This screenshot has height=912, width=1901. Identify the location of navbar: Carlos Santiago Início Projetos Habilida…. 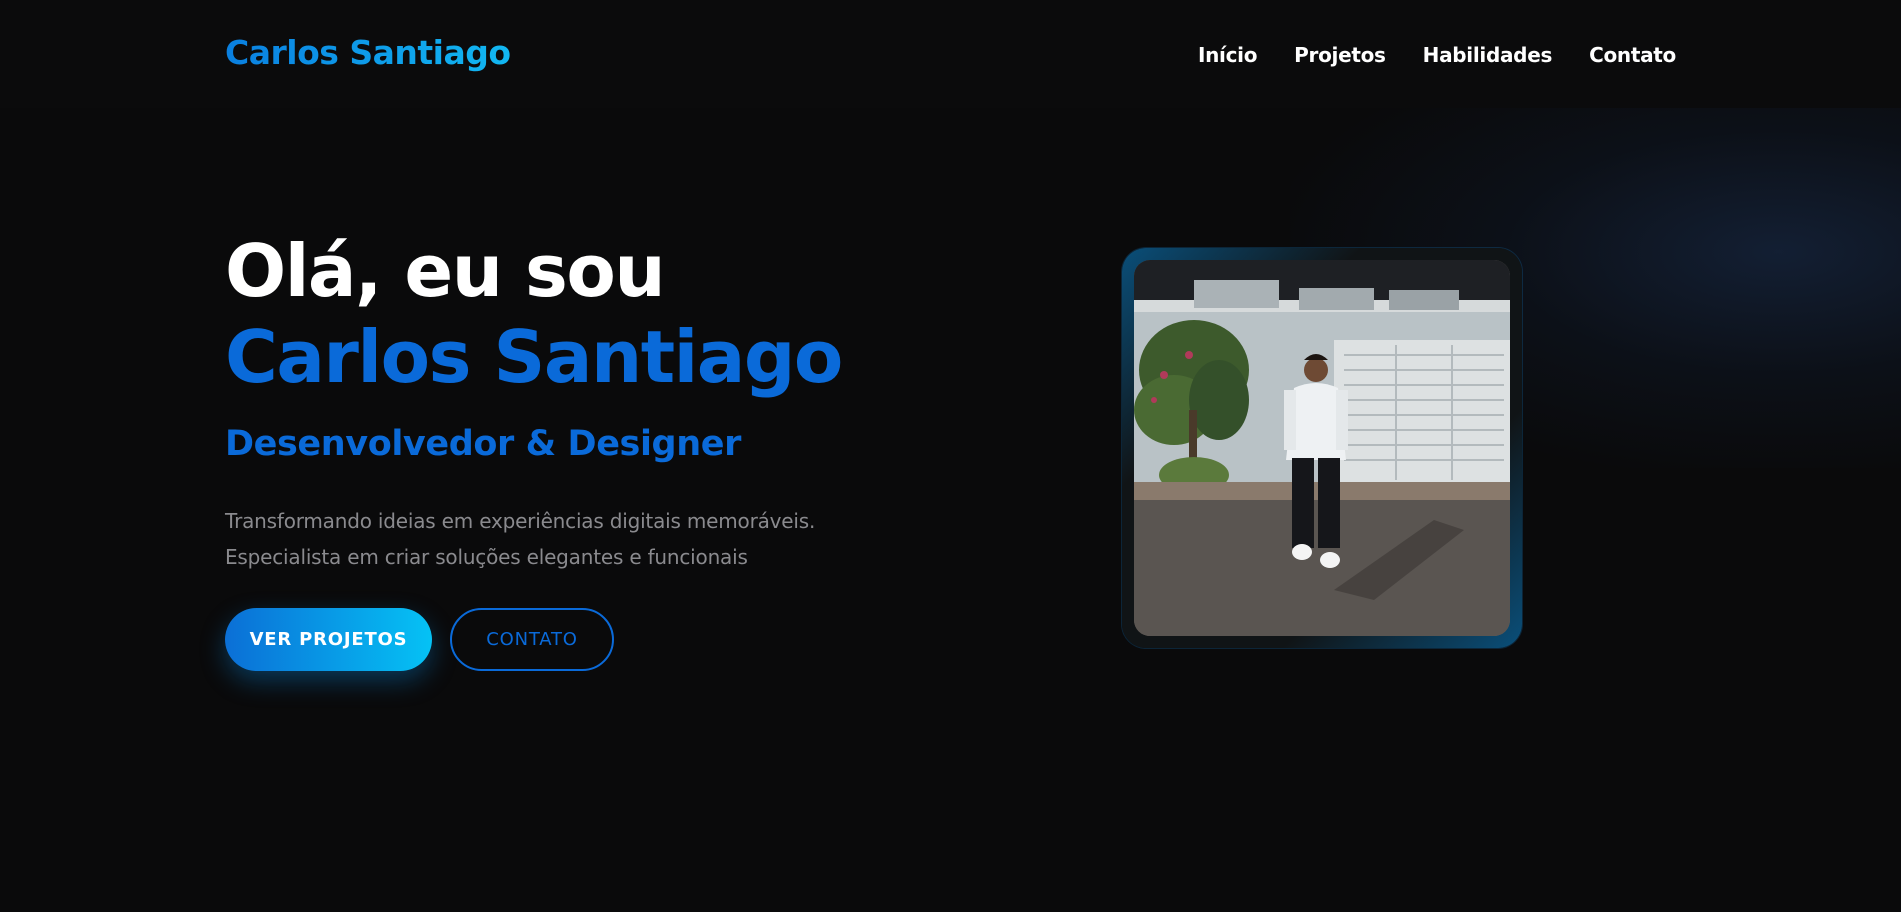
(950, 54).